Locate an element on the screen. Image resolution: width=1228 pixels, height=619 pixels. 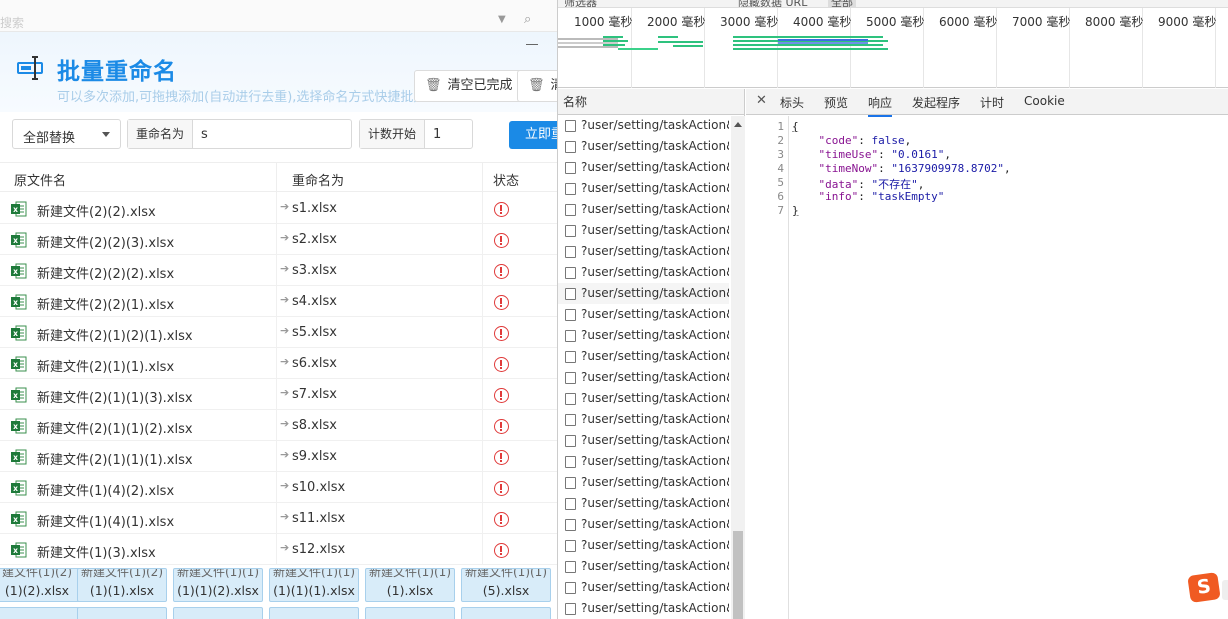
table-row: x 新建文件(2)(2)(1).xlsx ➔ s4.xlsx is located at coordinates (278, 301).